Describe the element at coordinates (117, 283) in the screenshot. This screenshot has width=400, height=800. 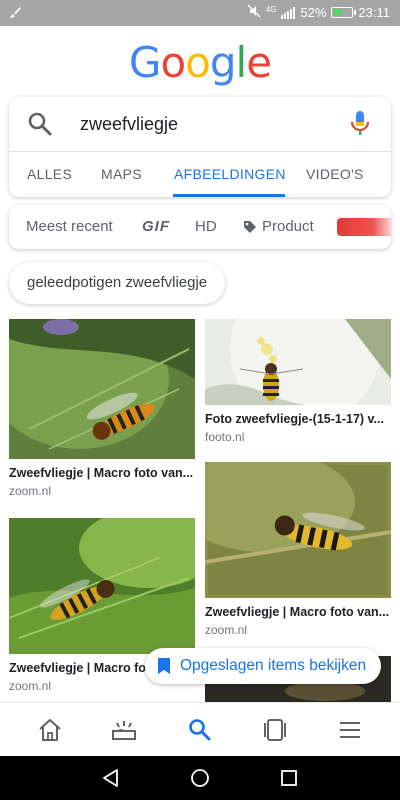
I see `related-search-chip: geleedpotigen zweefvliegje` at that location.